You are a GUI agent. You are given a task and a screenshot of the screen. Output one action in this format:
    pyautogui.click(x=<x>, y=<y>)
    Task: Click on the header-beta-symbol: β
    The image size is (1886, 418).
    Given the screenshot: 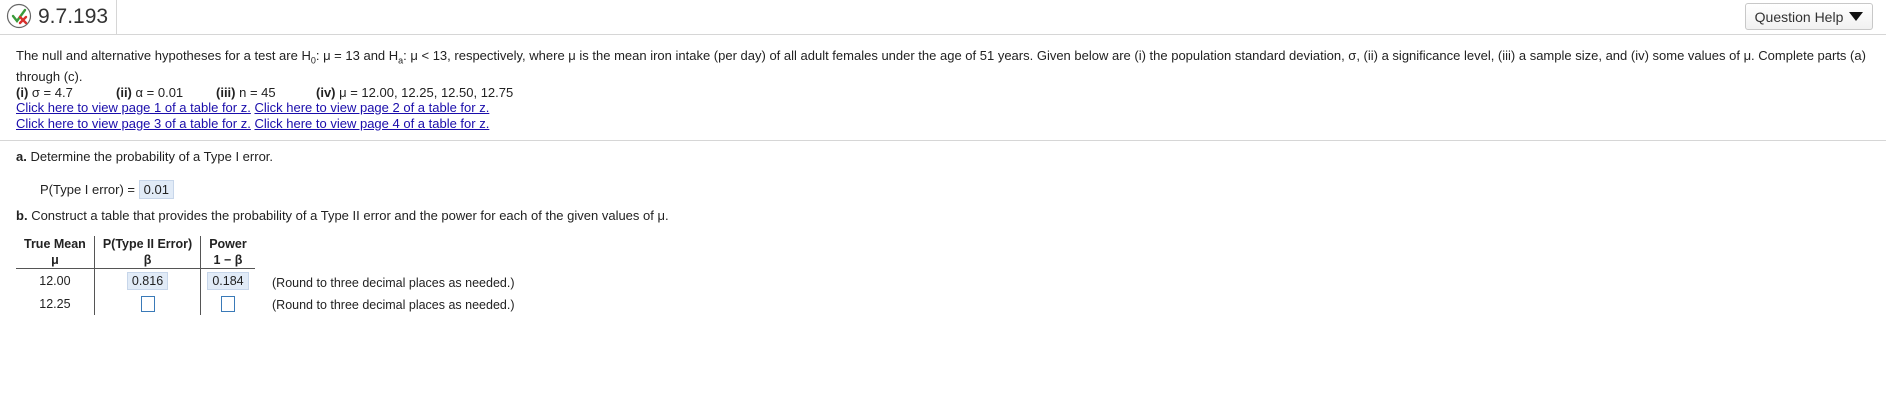 What is the action you would take?
    pyautogui.click(x=148, y=260)
    